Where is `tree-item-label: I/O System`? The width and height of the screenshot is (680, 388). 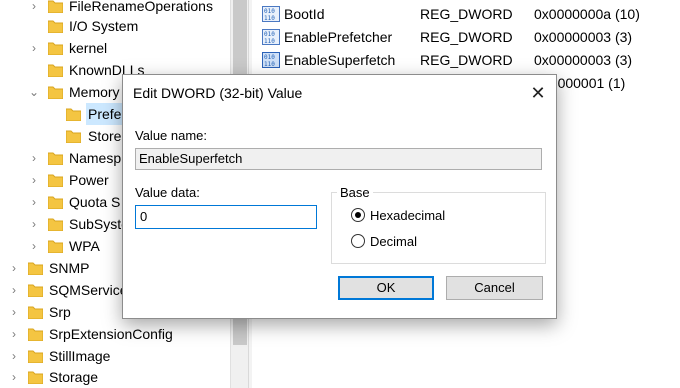
tree-item-label: I/O System is located at coordinates (104, 26).